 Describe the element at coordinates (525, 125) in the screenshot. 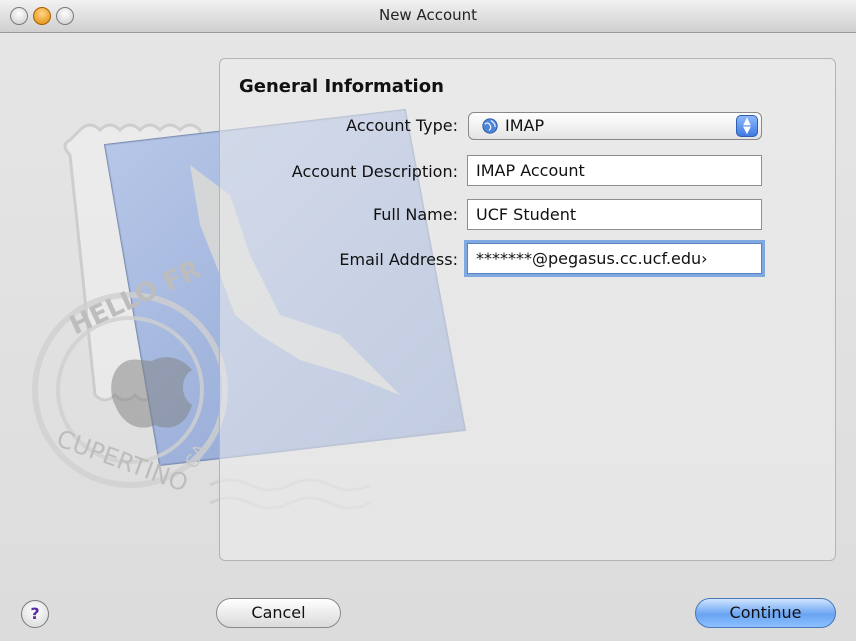

I see `account-type-value: IMAP` at that location.